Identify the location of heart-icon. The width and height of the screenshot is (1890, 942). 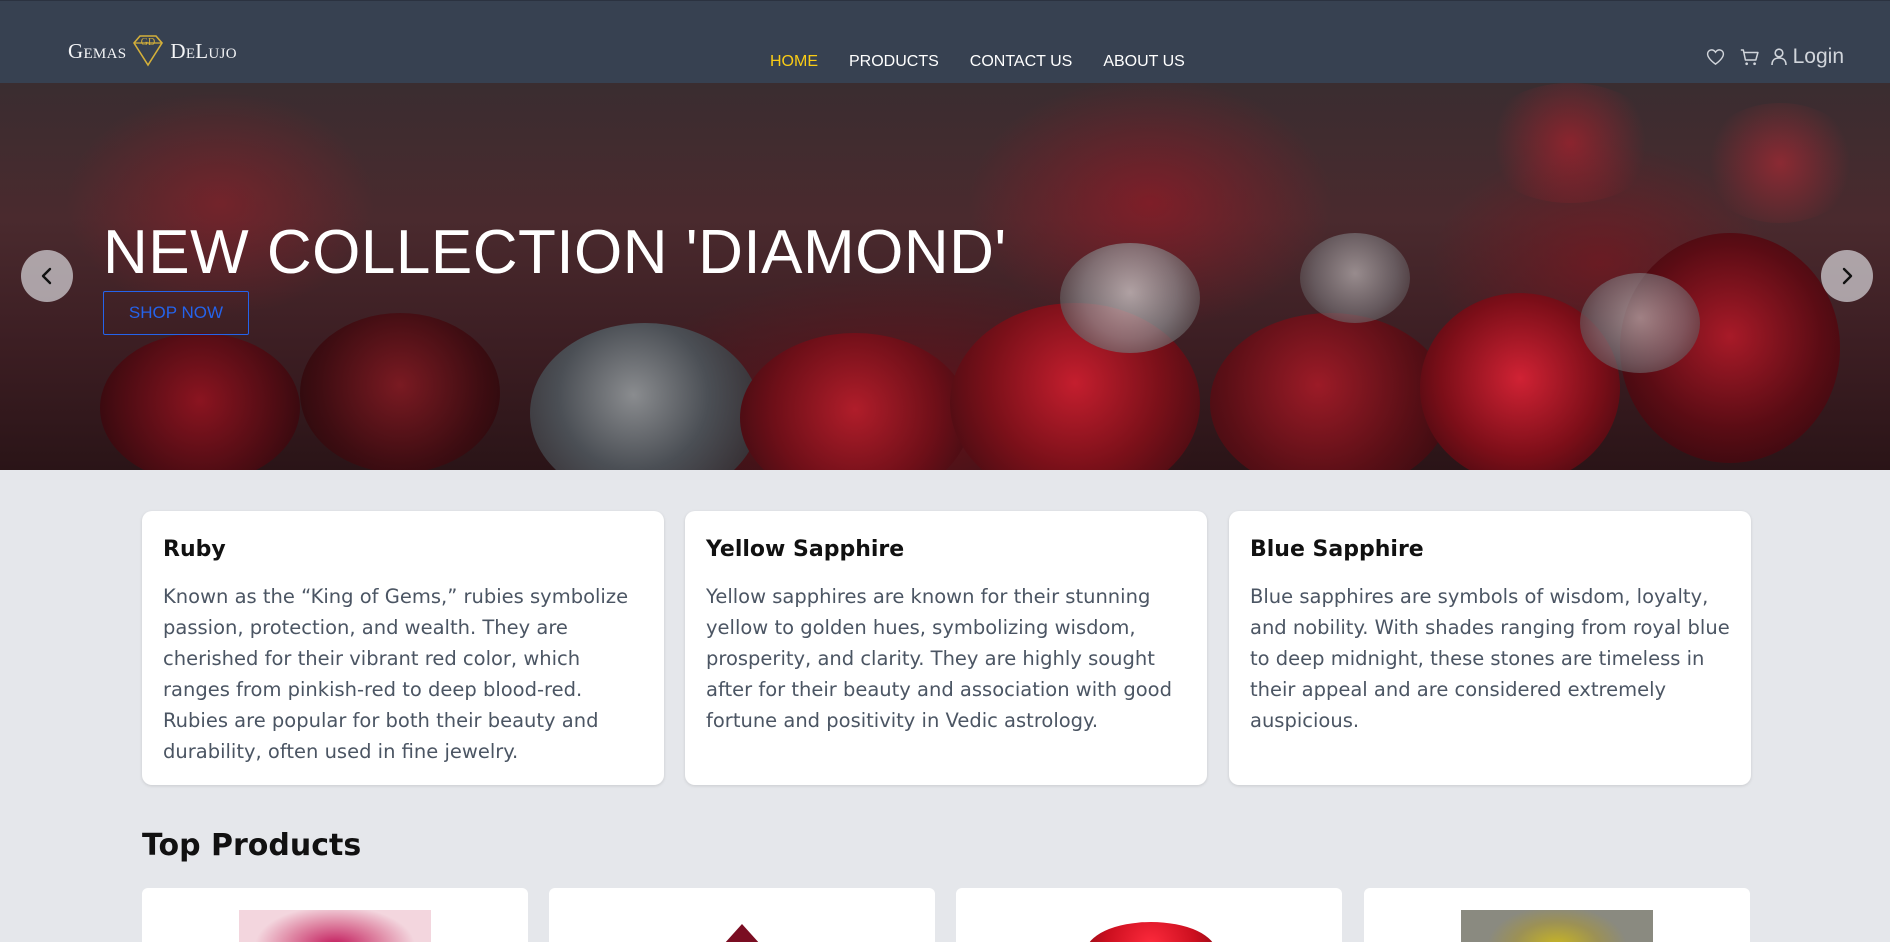
(1716, 57).